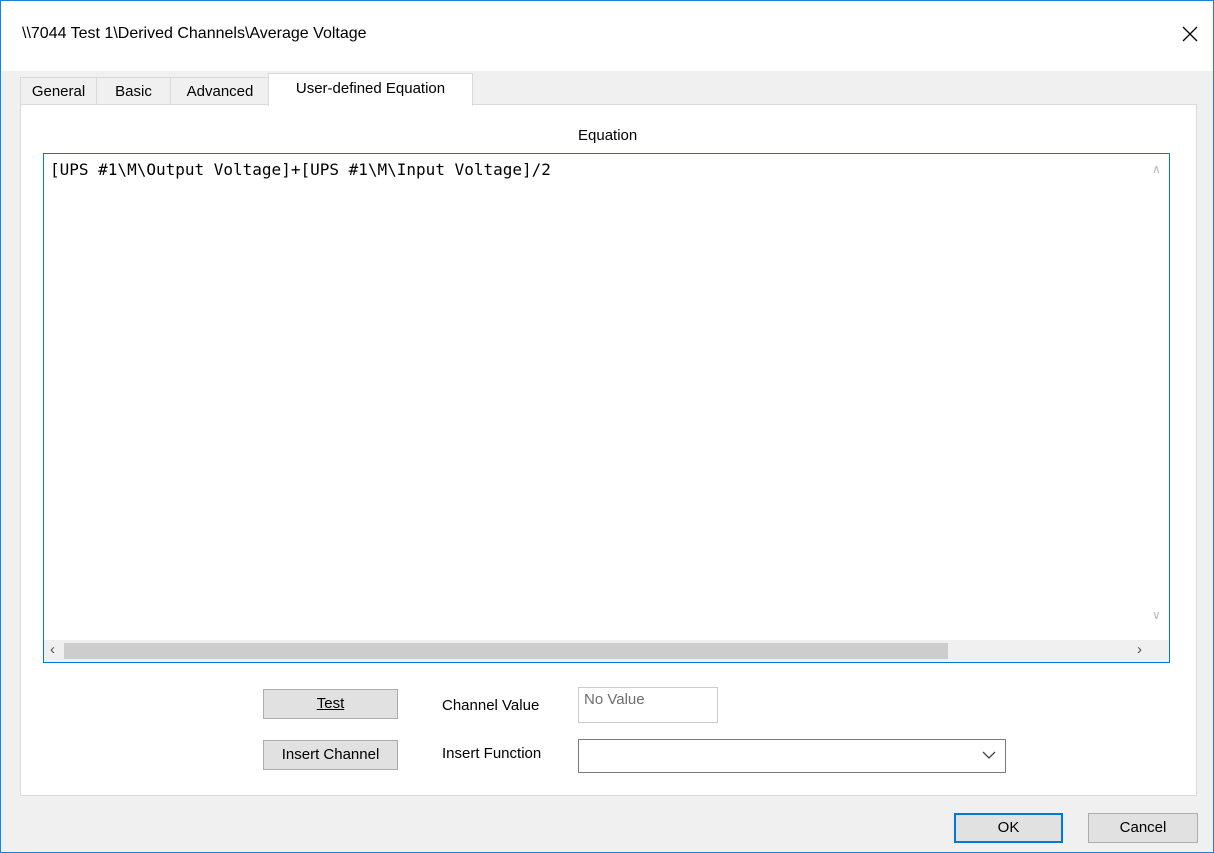 Image resolution: width=1214 pixels, height=853 pixels. What do you see at coordinates (1158, 392) in the screenshot?
I see `vertical-scrollbar: ∧ ∨` at bounding box center [1158, 392].